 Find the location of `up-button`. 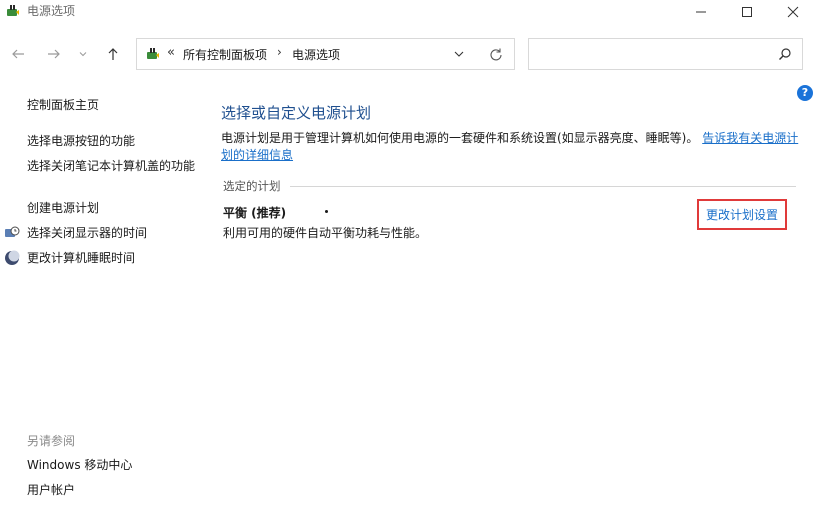

up-button is located at coordinates (113, 54).